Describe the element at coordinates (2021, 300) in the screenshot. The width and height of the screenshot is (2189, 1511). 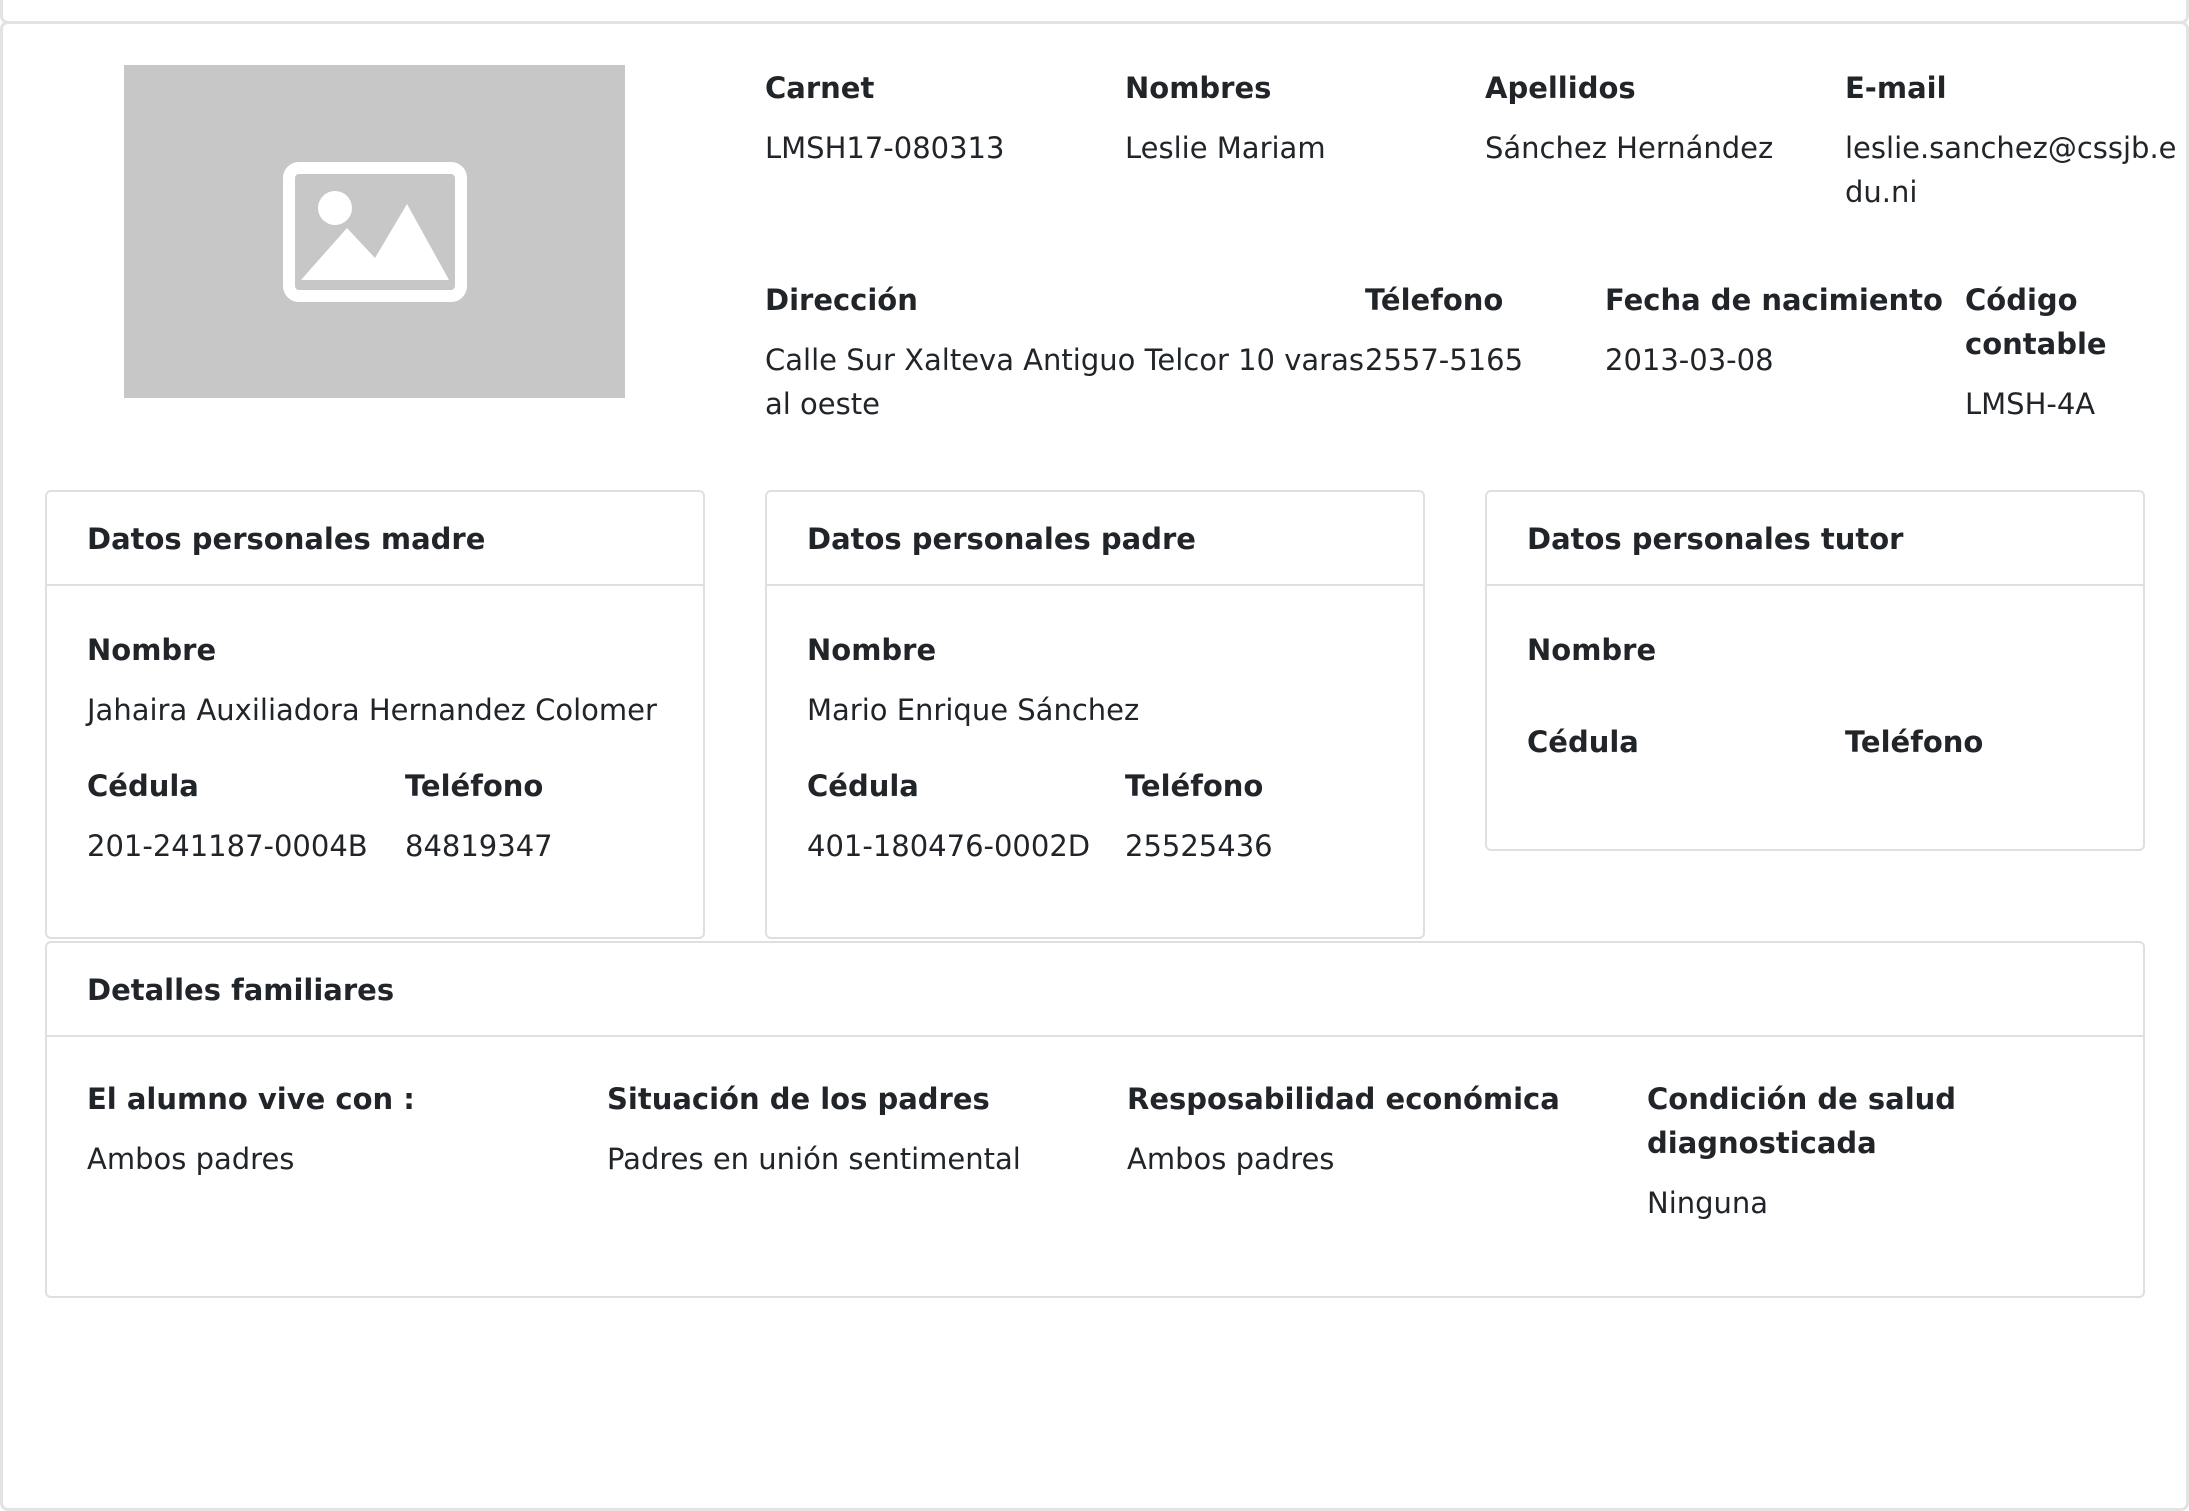
I see `codigo-label-line1: Código` at that location.